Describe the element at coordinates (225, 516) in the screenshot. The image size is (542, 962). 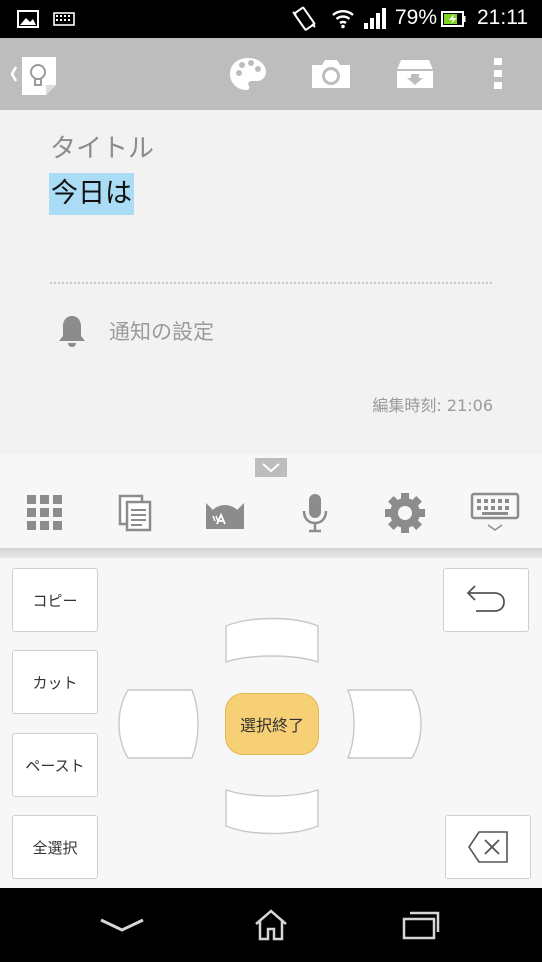
I see `cat-emoji-icon` at that location.